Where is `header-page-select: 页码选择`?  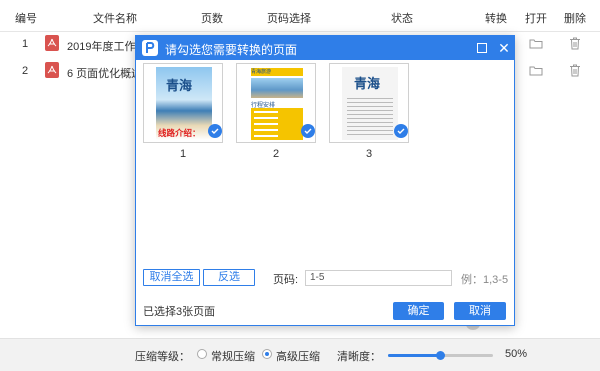 header-page-select: 页码选择 is located at coordinates (289, 19).